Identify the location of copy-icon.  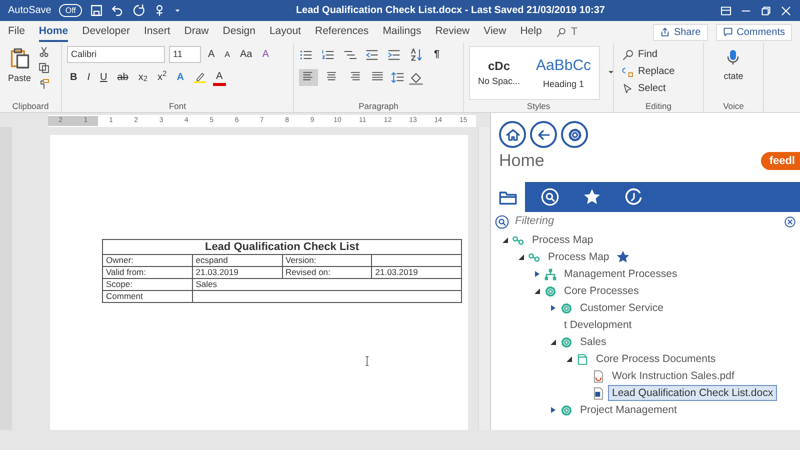
(44, 68).